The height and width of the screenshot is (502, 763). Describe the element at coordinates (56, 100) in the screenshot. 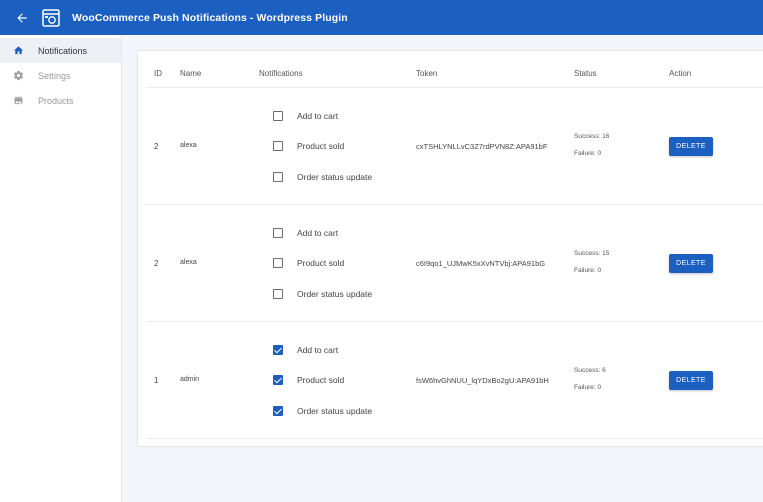

I see `sidebar-item-label: Products` at that location.